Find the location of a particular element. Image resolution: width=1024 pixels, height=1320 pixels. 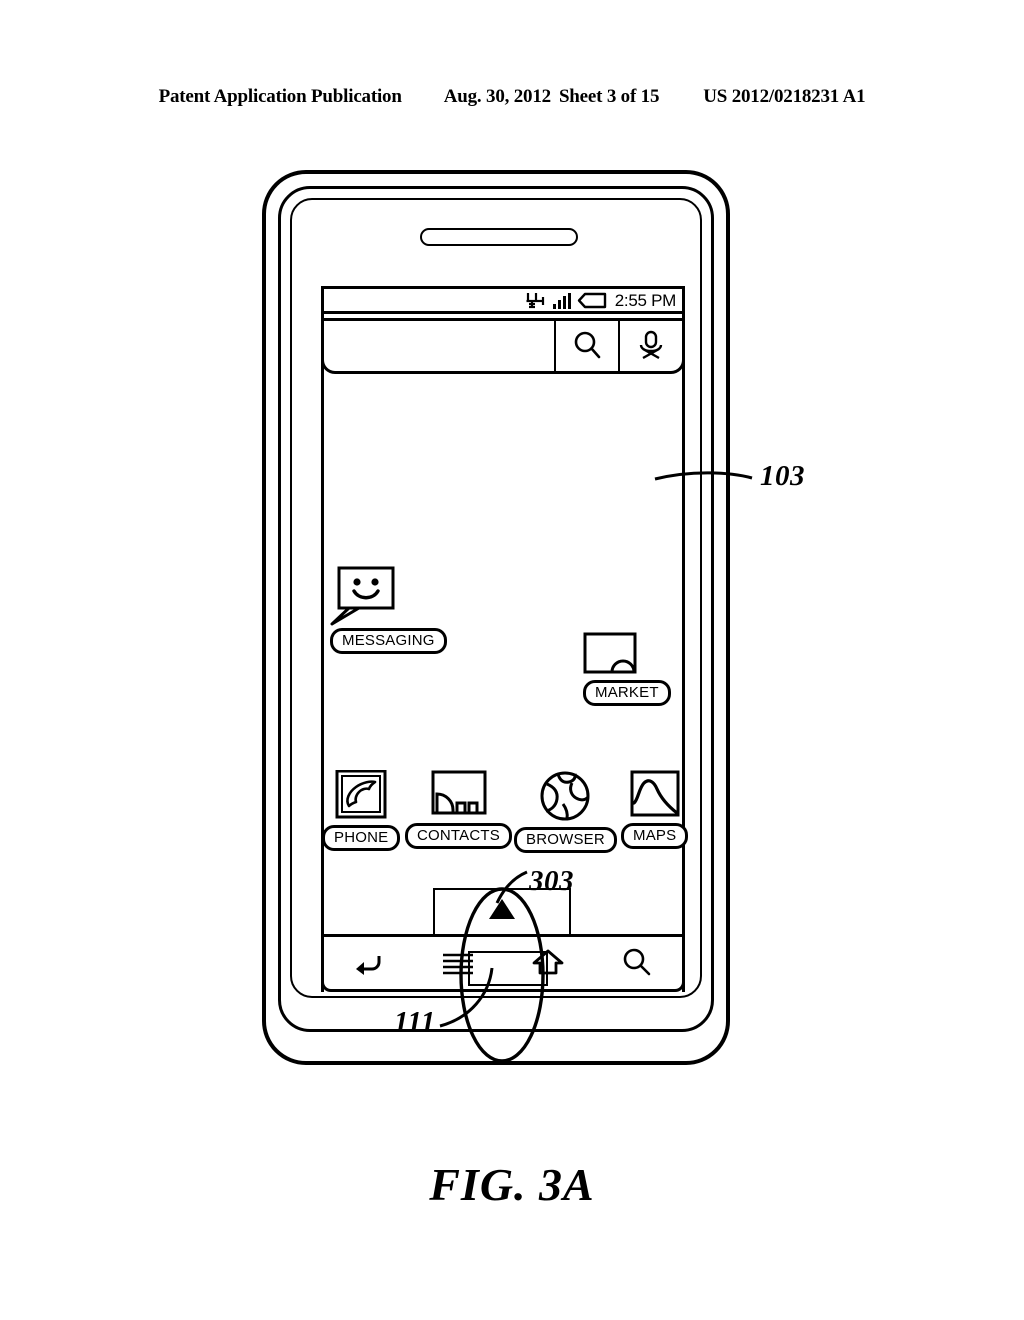

search-widget-voice-button is located at coordinates (650, 346).